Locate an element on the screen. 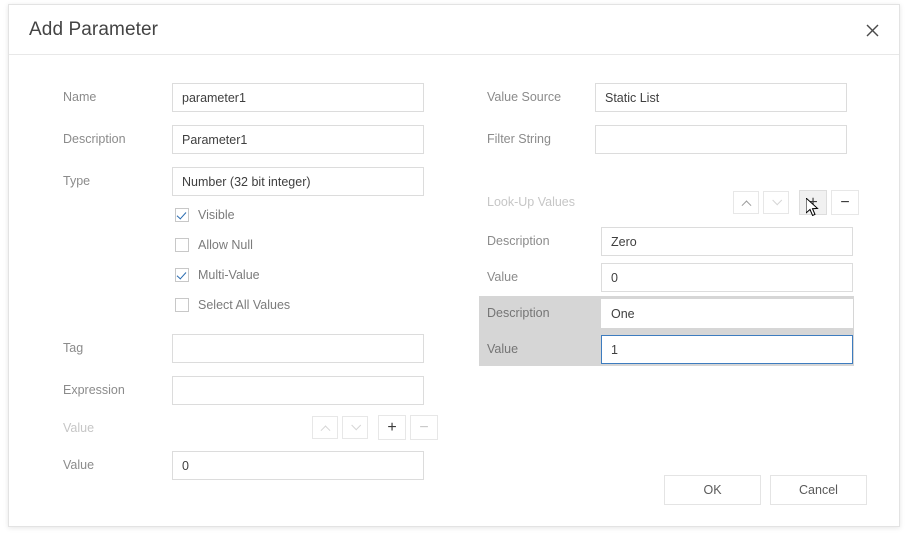 Image resolution: width=908 pixels, height=540 pixels. lookup-values-label: Look-Up Values is located at coordinates (531, 202).